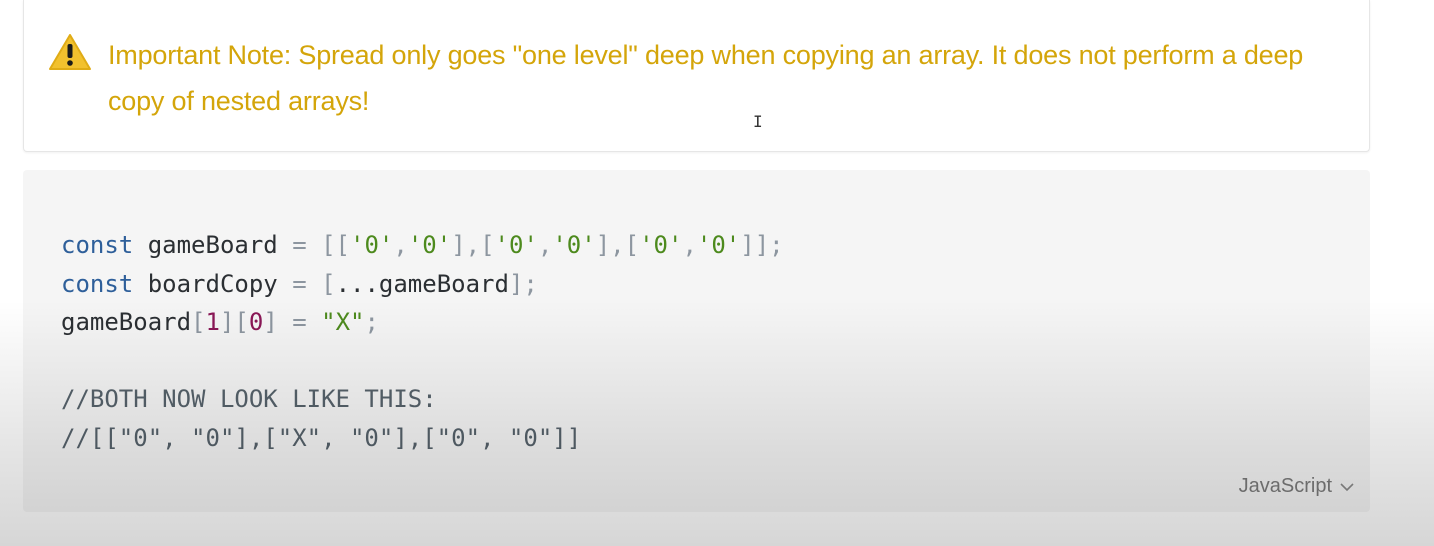 The image size is (1434, 546). What do you see at coordinates (234, 322) in the screenshot?
I see `code-token: ][` at bounding box center [234, 322].